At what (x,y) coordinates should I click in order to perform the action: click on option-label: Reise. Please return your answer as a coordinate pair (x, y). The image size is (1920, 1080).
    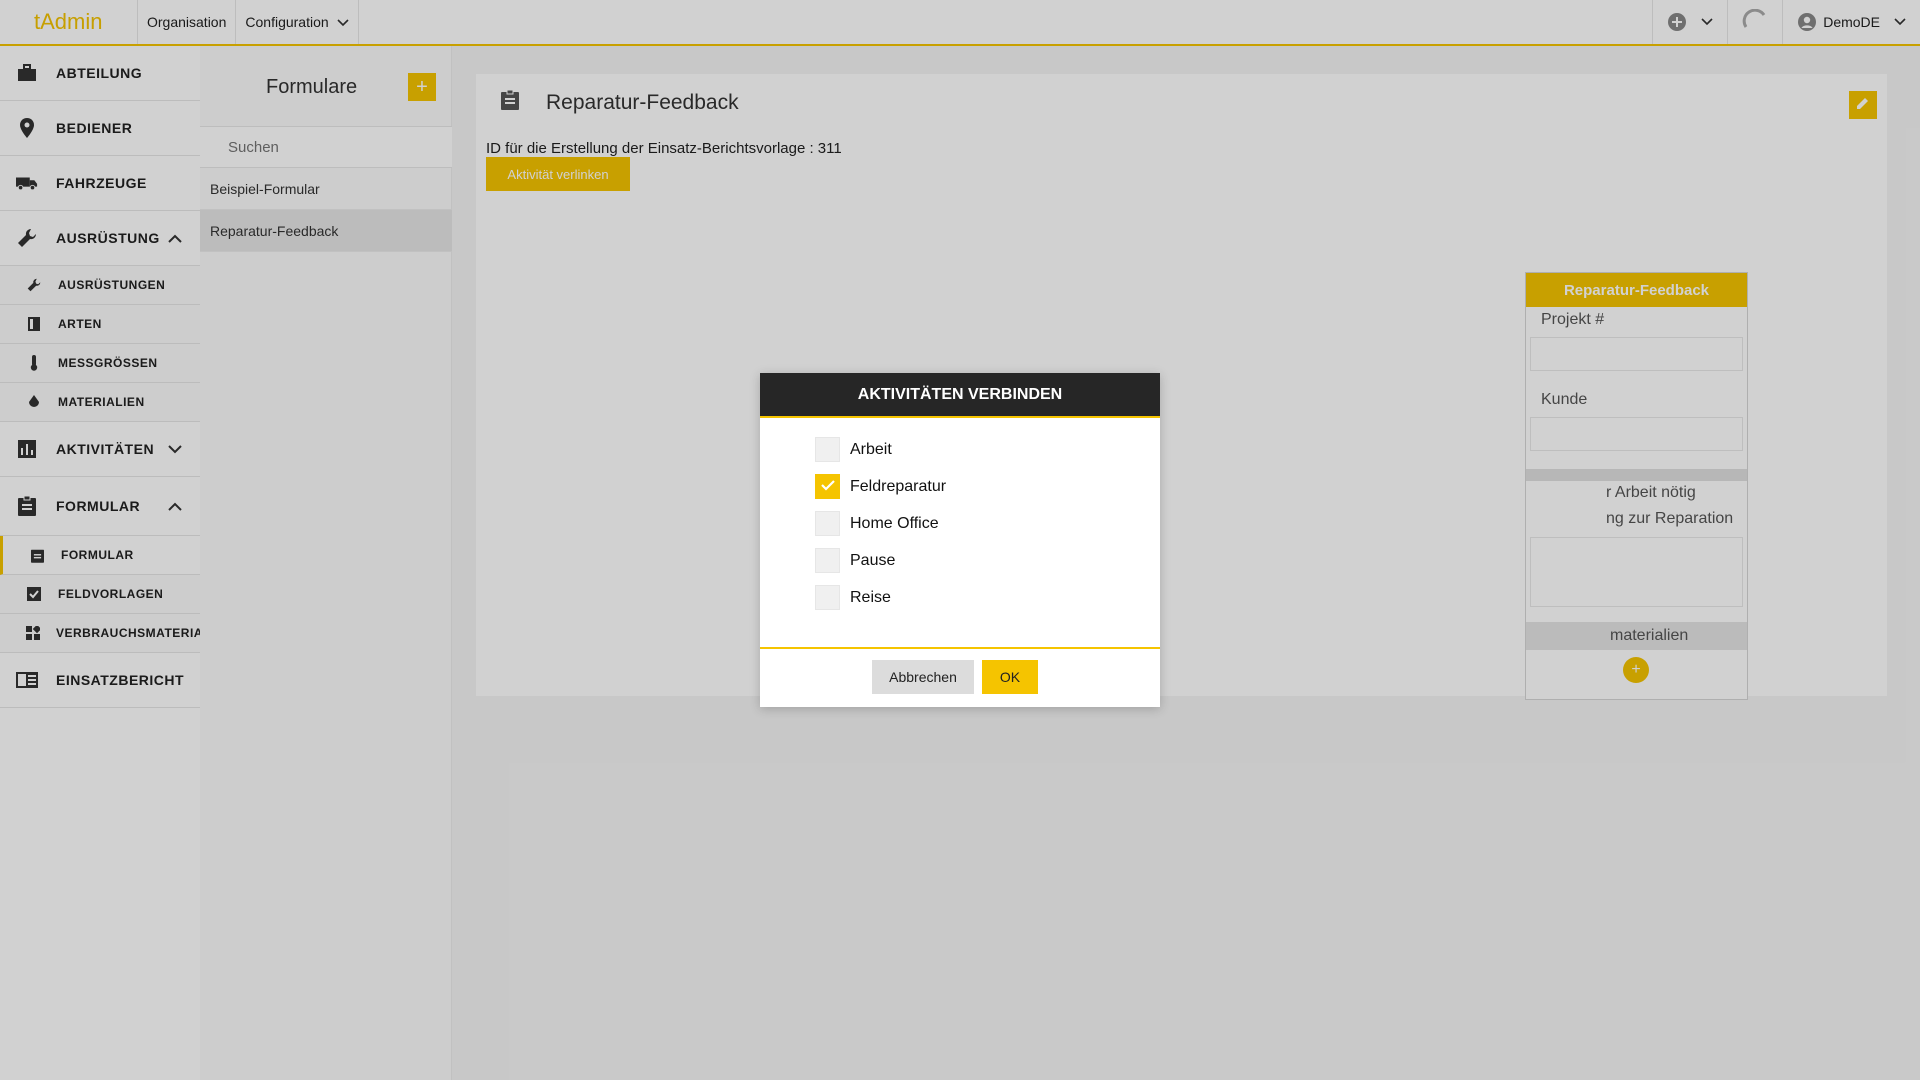
    Looking at the image, I should click on (870, 597).